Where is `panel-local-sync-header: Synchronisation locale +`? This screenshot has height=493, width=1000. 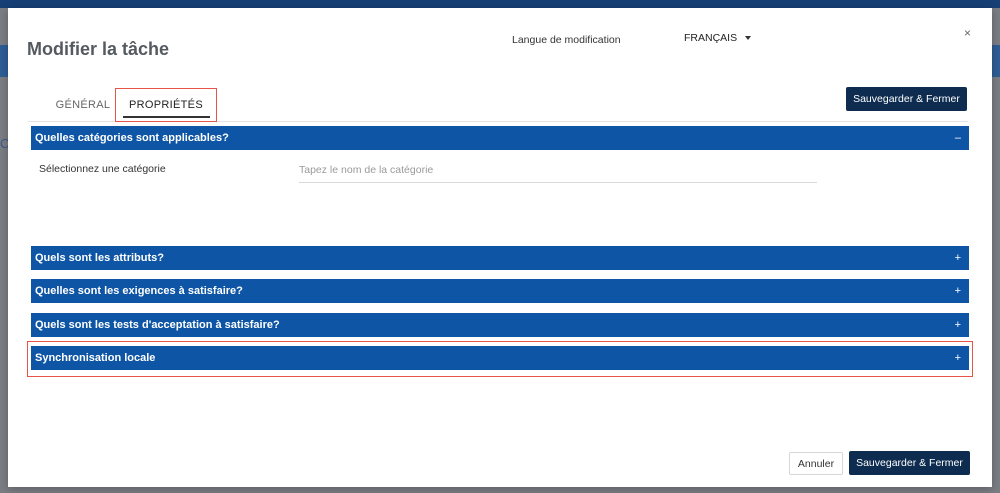
panel-local-sync-header: Synchronisation locale + is located at coordinates (500, 358).